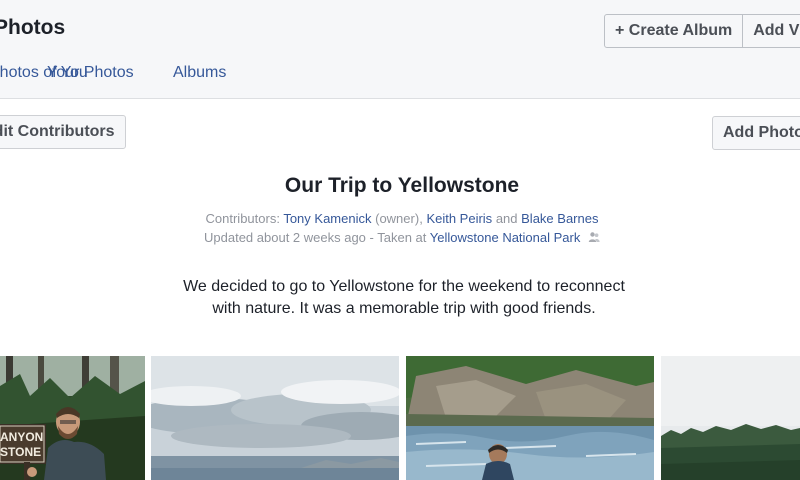 The width and height of the screenshot is (800, 480). What do you see at coordinates (402, 185) in the screenshot?
I see `album-title: Our Trip to Yellowstone` at bounding box center [402, 185].